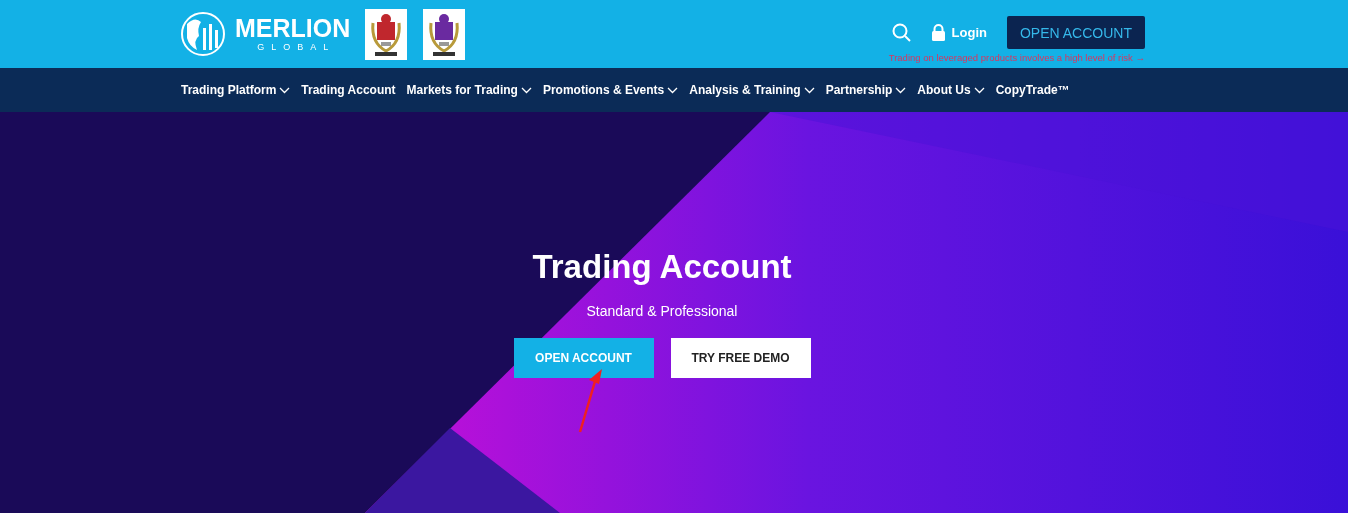  What do you see at coordinates (901, 32) in the screenshot?
I see `search-icon` at bounding box center [901, 32].